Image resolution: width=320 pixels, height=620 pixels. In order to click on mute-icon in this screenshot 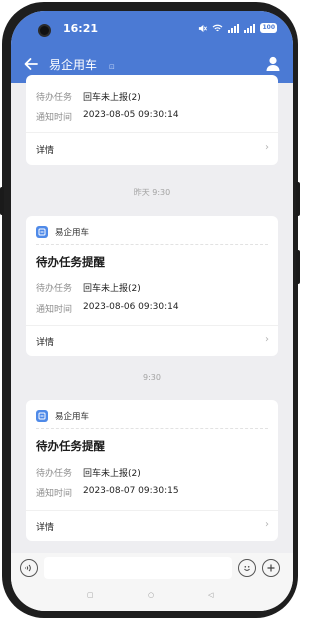, I will do `click(203, 28)`.